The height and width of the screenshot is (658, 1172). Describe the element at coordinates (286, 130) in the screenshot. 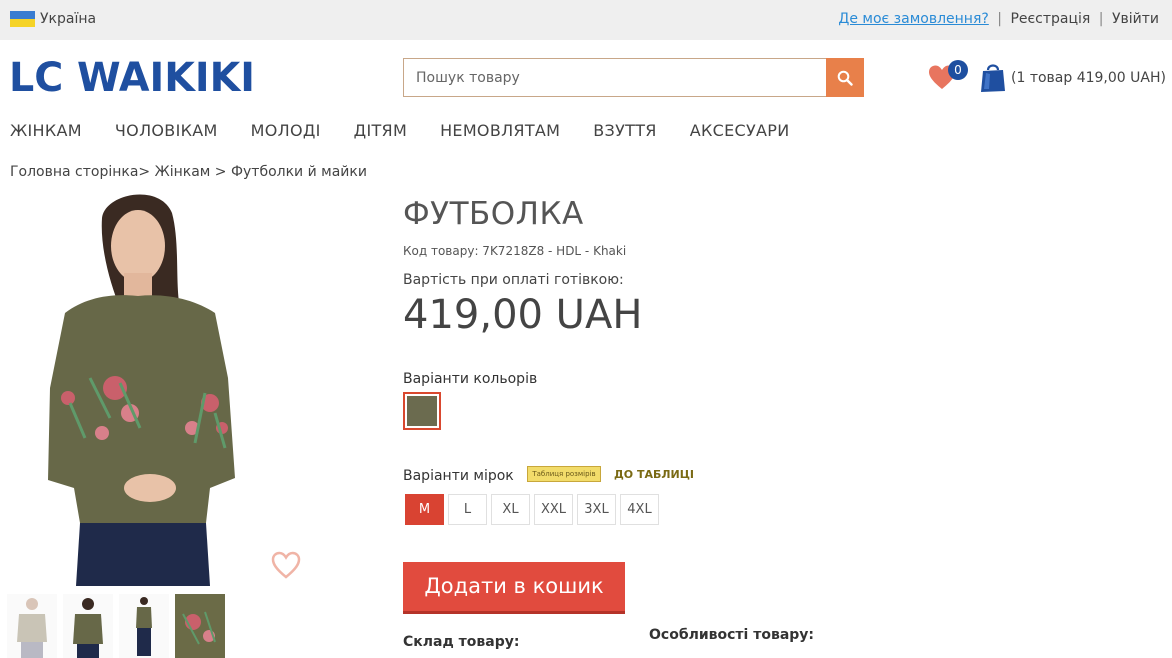

I see `nav-item-youth: МОЛОДІ` at that location.